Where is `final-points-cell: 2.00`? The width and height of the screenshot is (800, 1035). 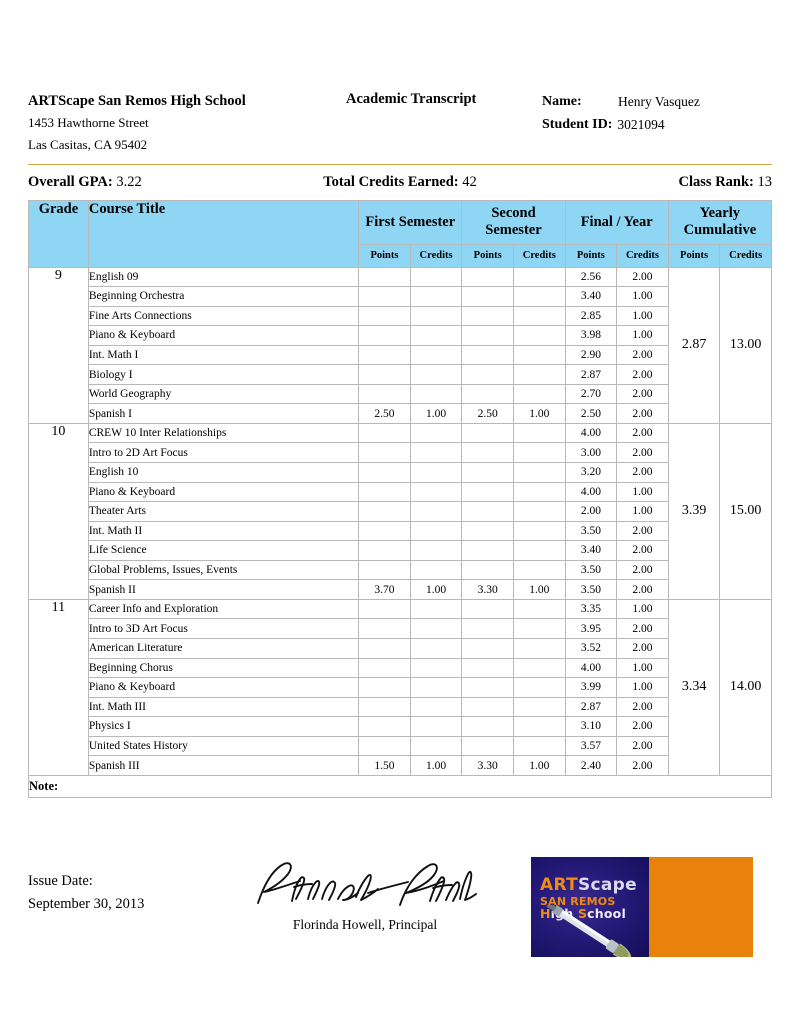 final-points-cell: 2.00 is located at coordinates (591, 511).